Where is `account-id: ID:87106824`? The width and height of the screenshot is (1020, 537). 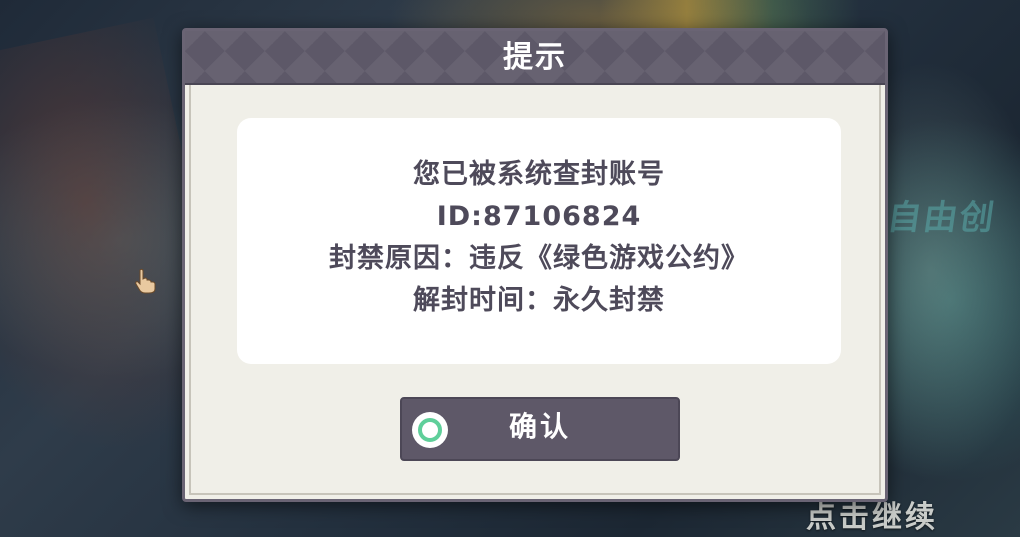 account-id: ID:87106824 is located at coordinates (539, 216).